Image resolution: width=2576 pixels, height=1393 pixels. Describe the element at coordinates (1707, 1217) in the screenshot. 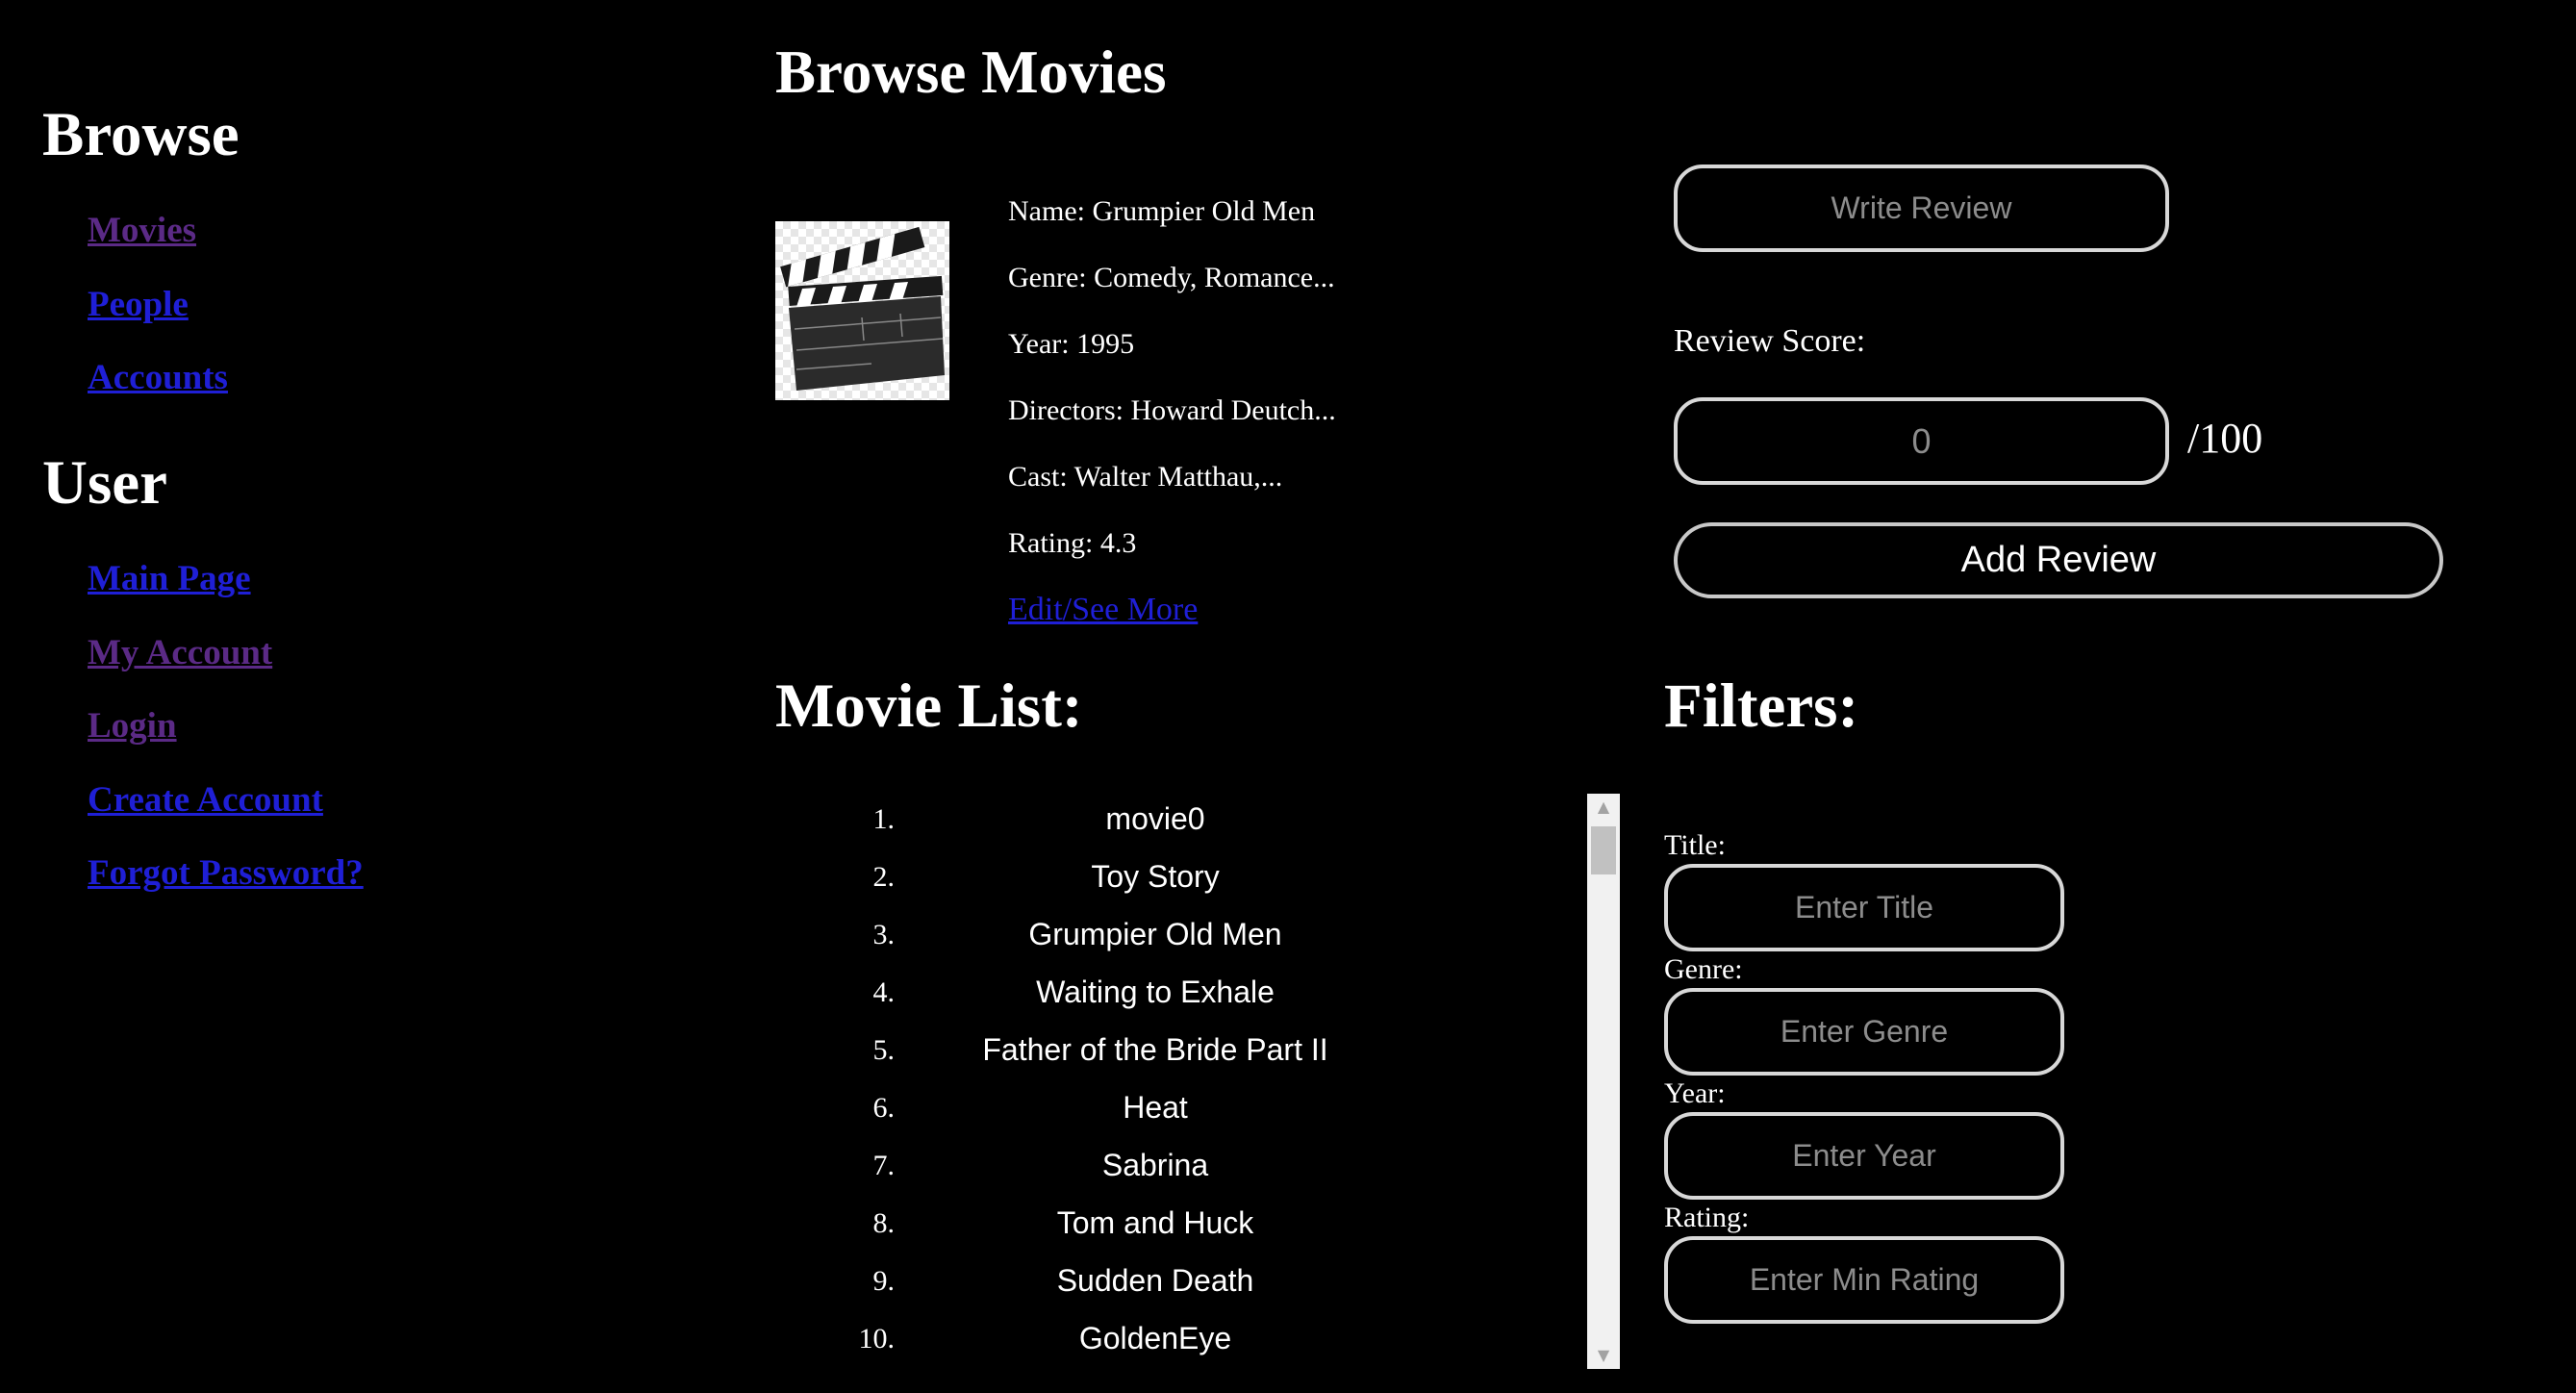

I see `rating-filter-label: Rating:` at that location.